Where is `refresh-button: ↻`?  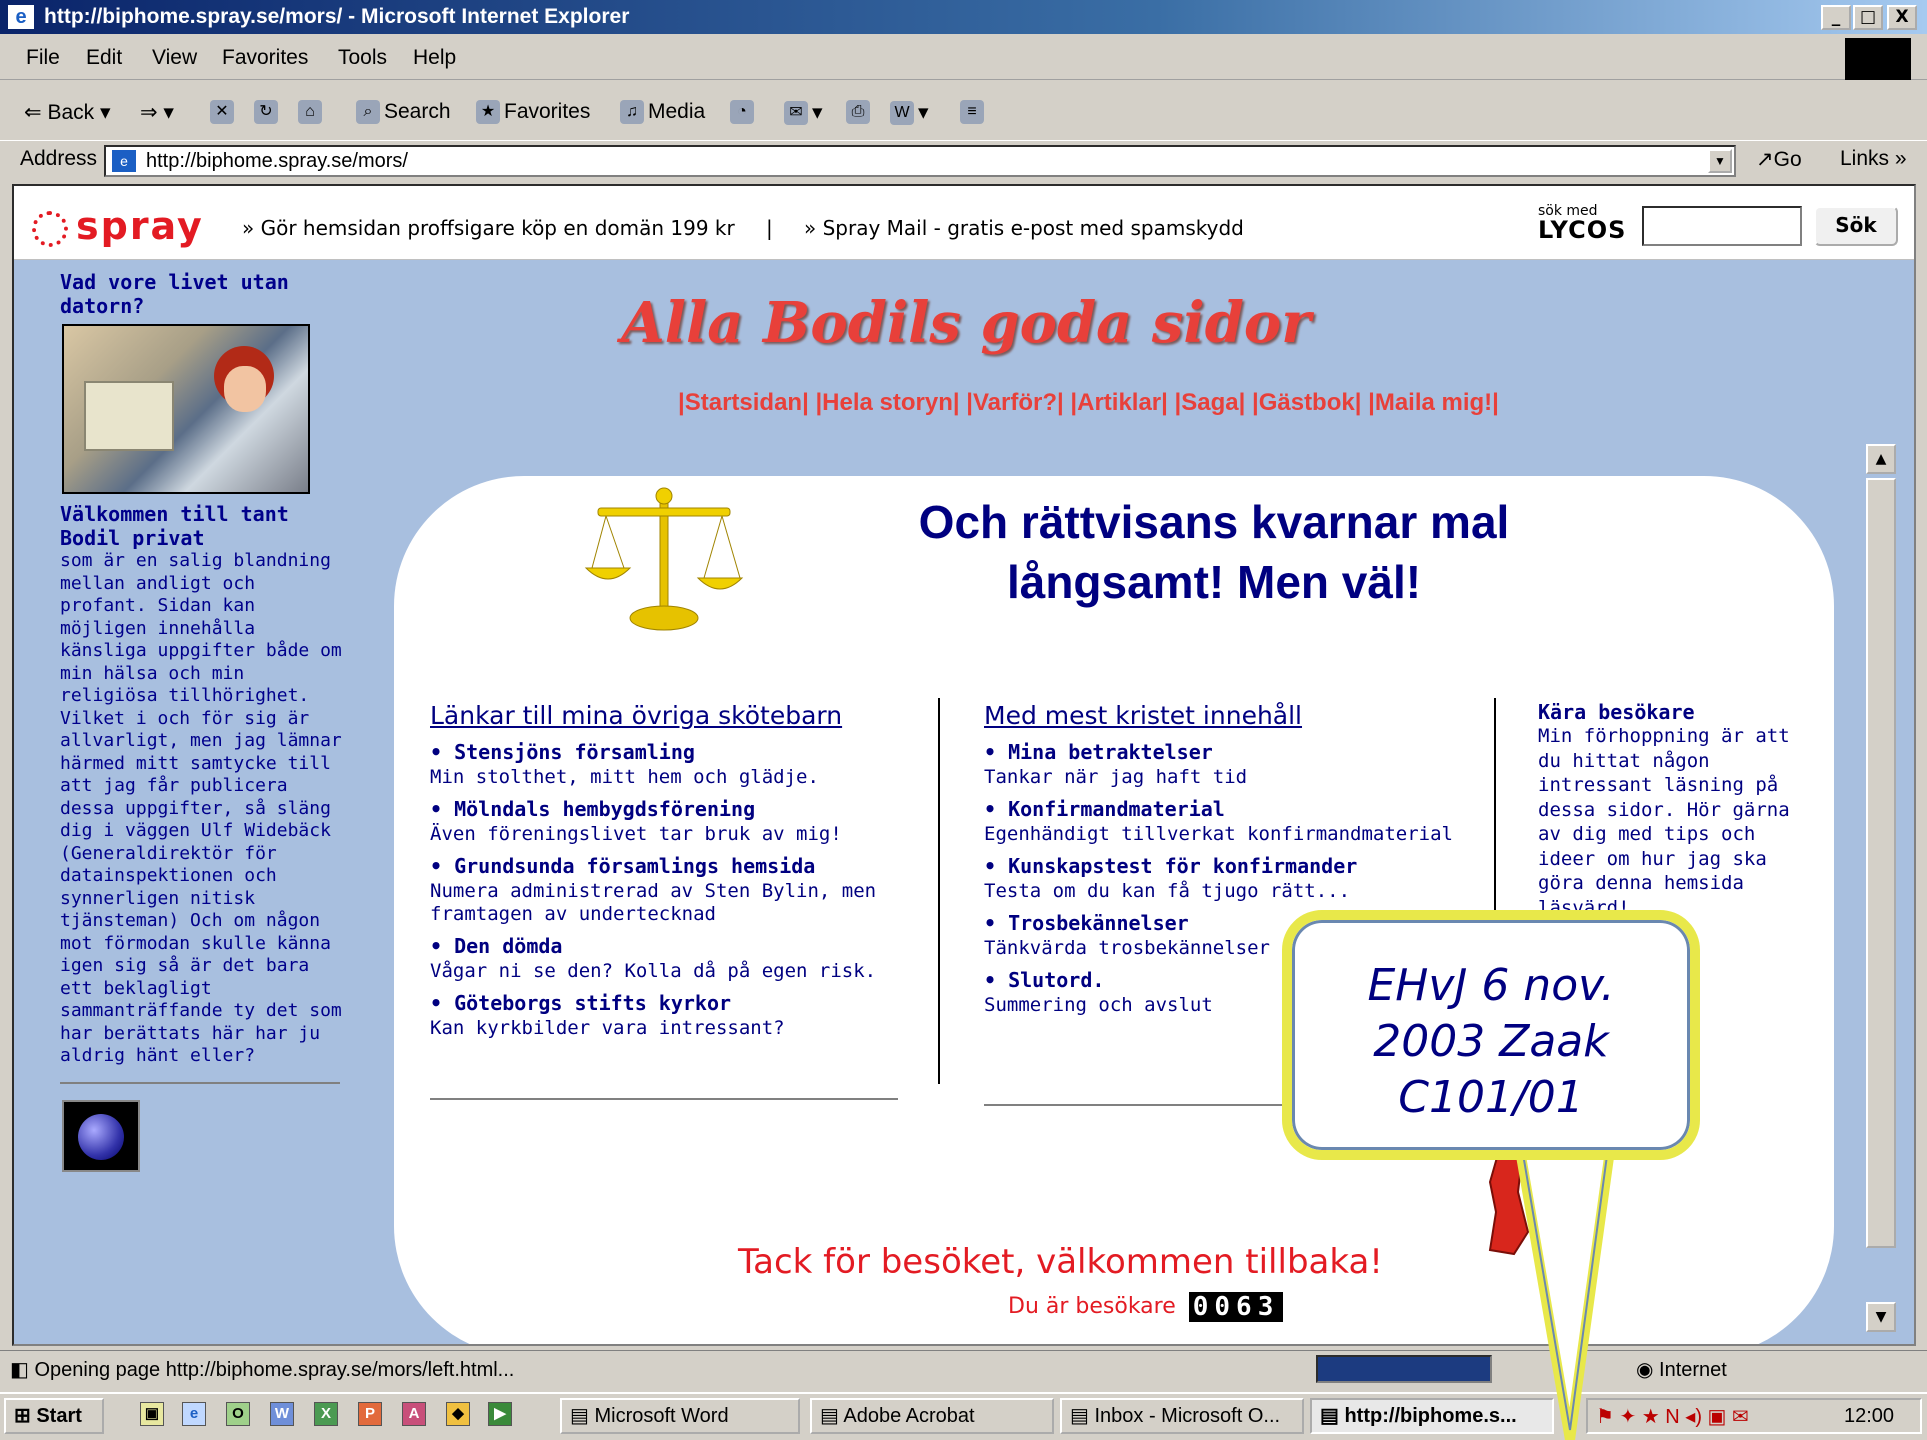
refresh-button: ↻ is located at coordinates (268, 112).